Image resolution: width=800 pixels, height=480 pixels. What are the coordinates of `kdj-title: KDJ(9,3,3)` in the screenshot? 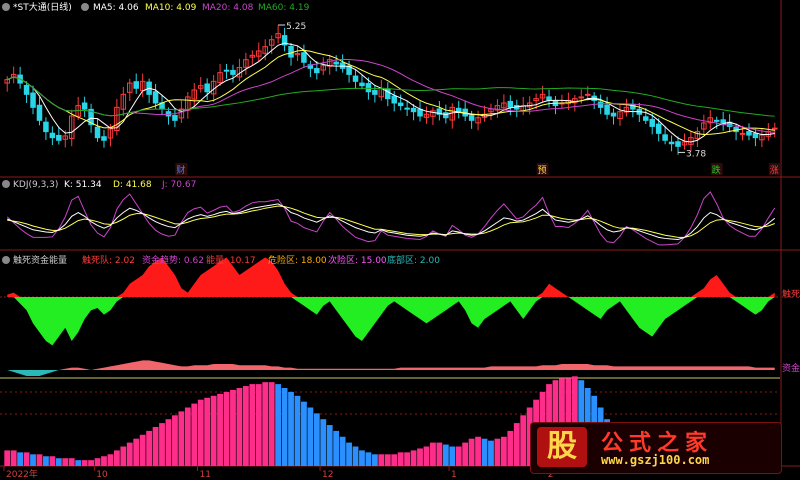 It's located at (35, 185).